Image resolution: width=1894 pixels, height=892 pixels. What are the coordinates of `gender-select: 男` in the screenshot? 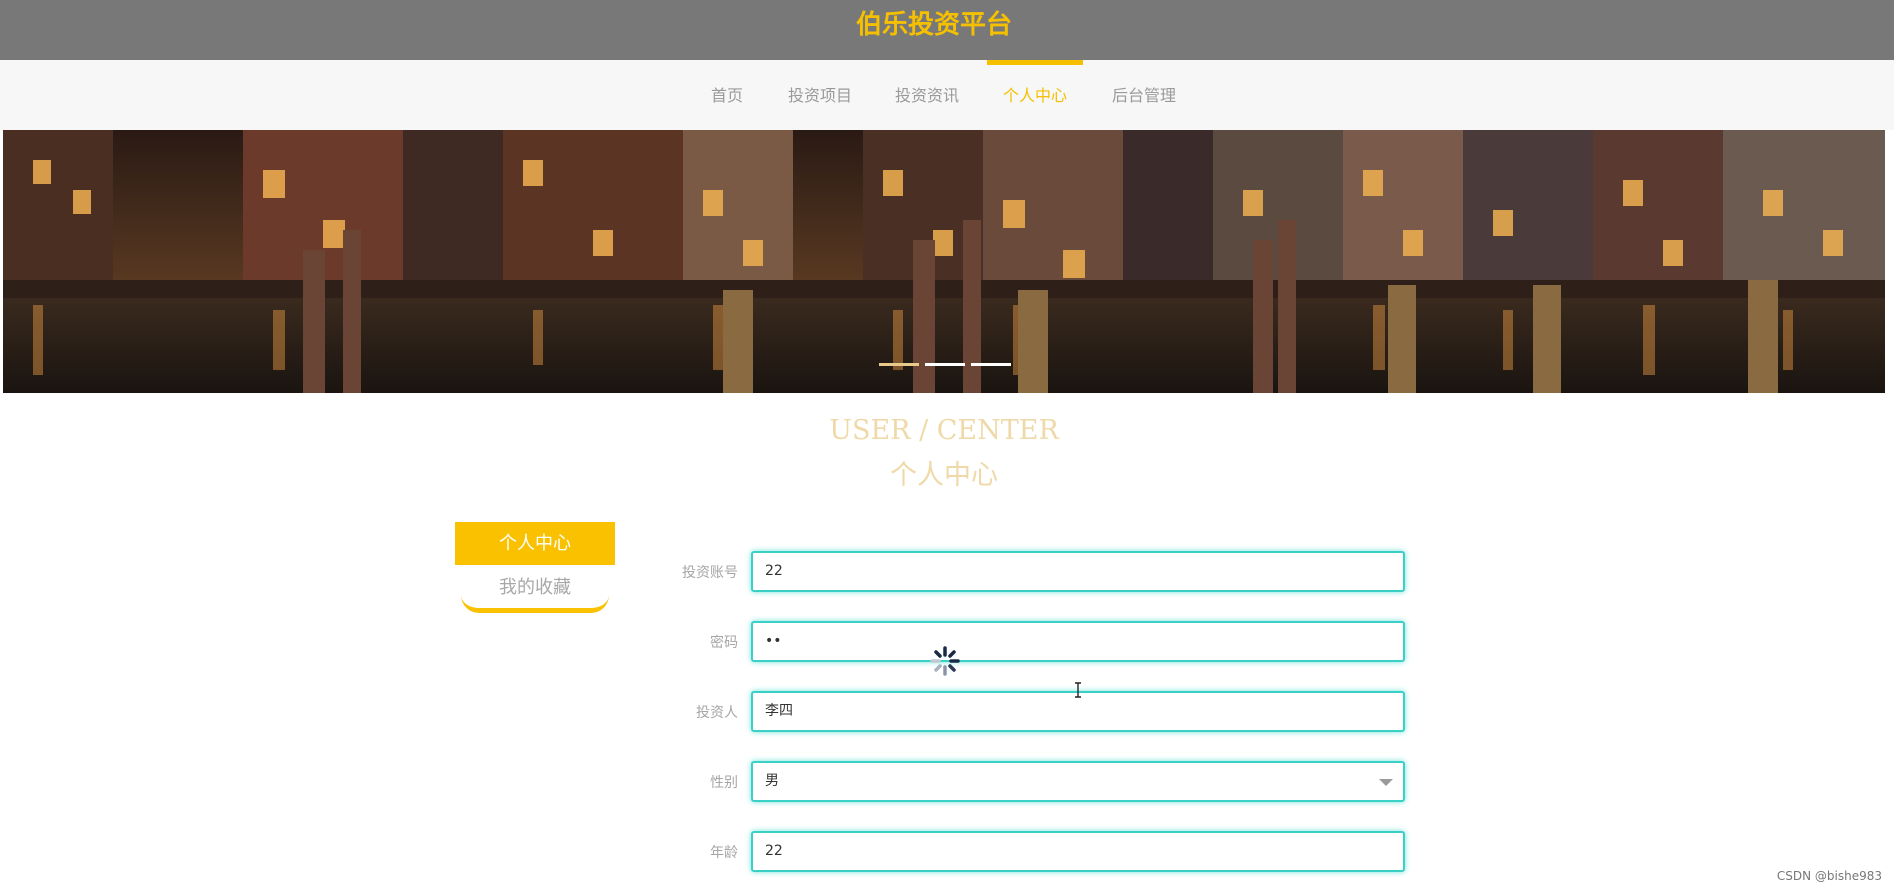 It's located at (1078, 781).